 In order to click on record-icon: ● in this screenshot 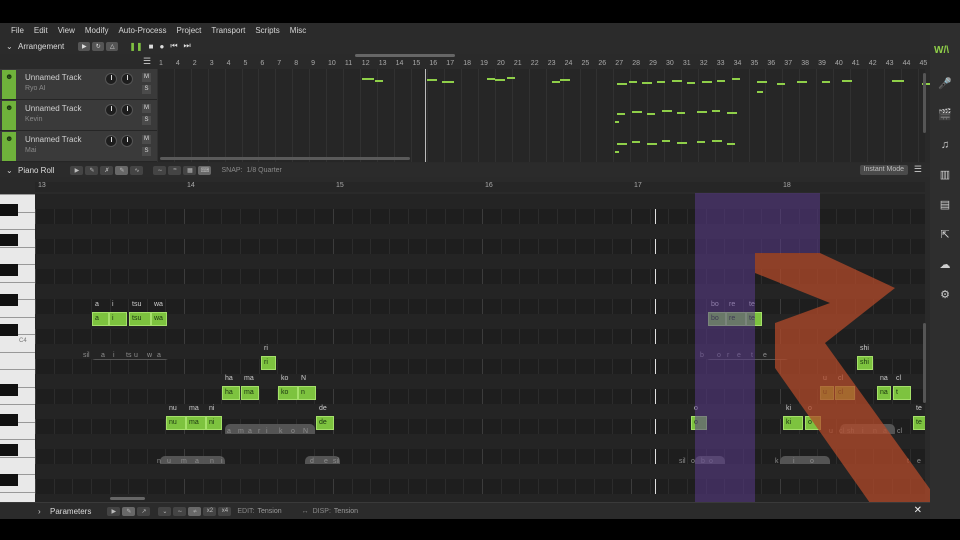, I will do `click(162, 46)`.